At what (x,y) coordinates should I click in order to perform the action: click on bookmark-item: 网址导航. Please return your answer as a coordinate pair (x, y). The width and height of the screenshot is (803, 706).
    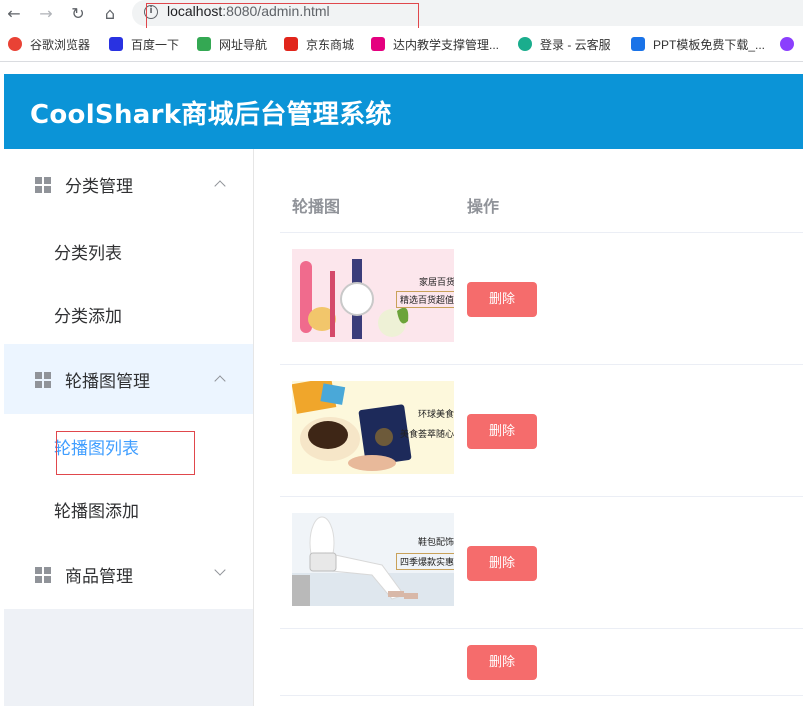
    Looking at the image, I should click on (232, 45).